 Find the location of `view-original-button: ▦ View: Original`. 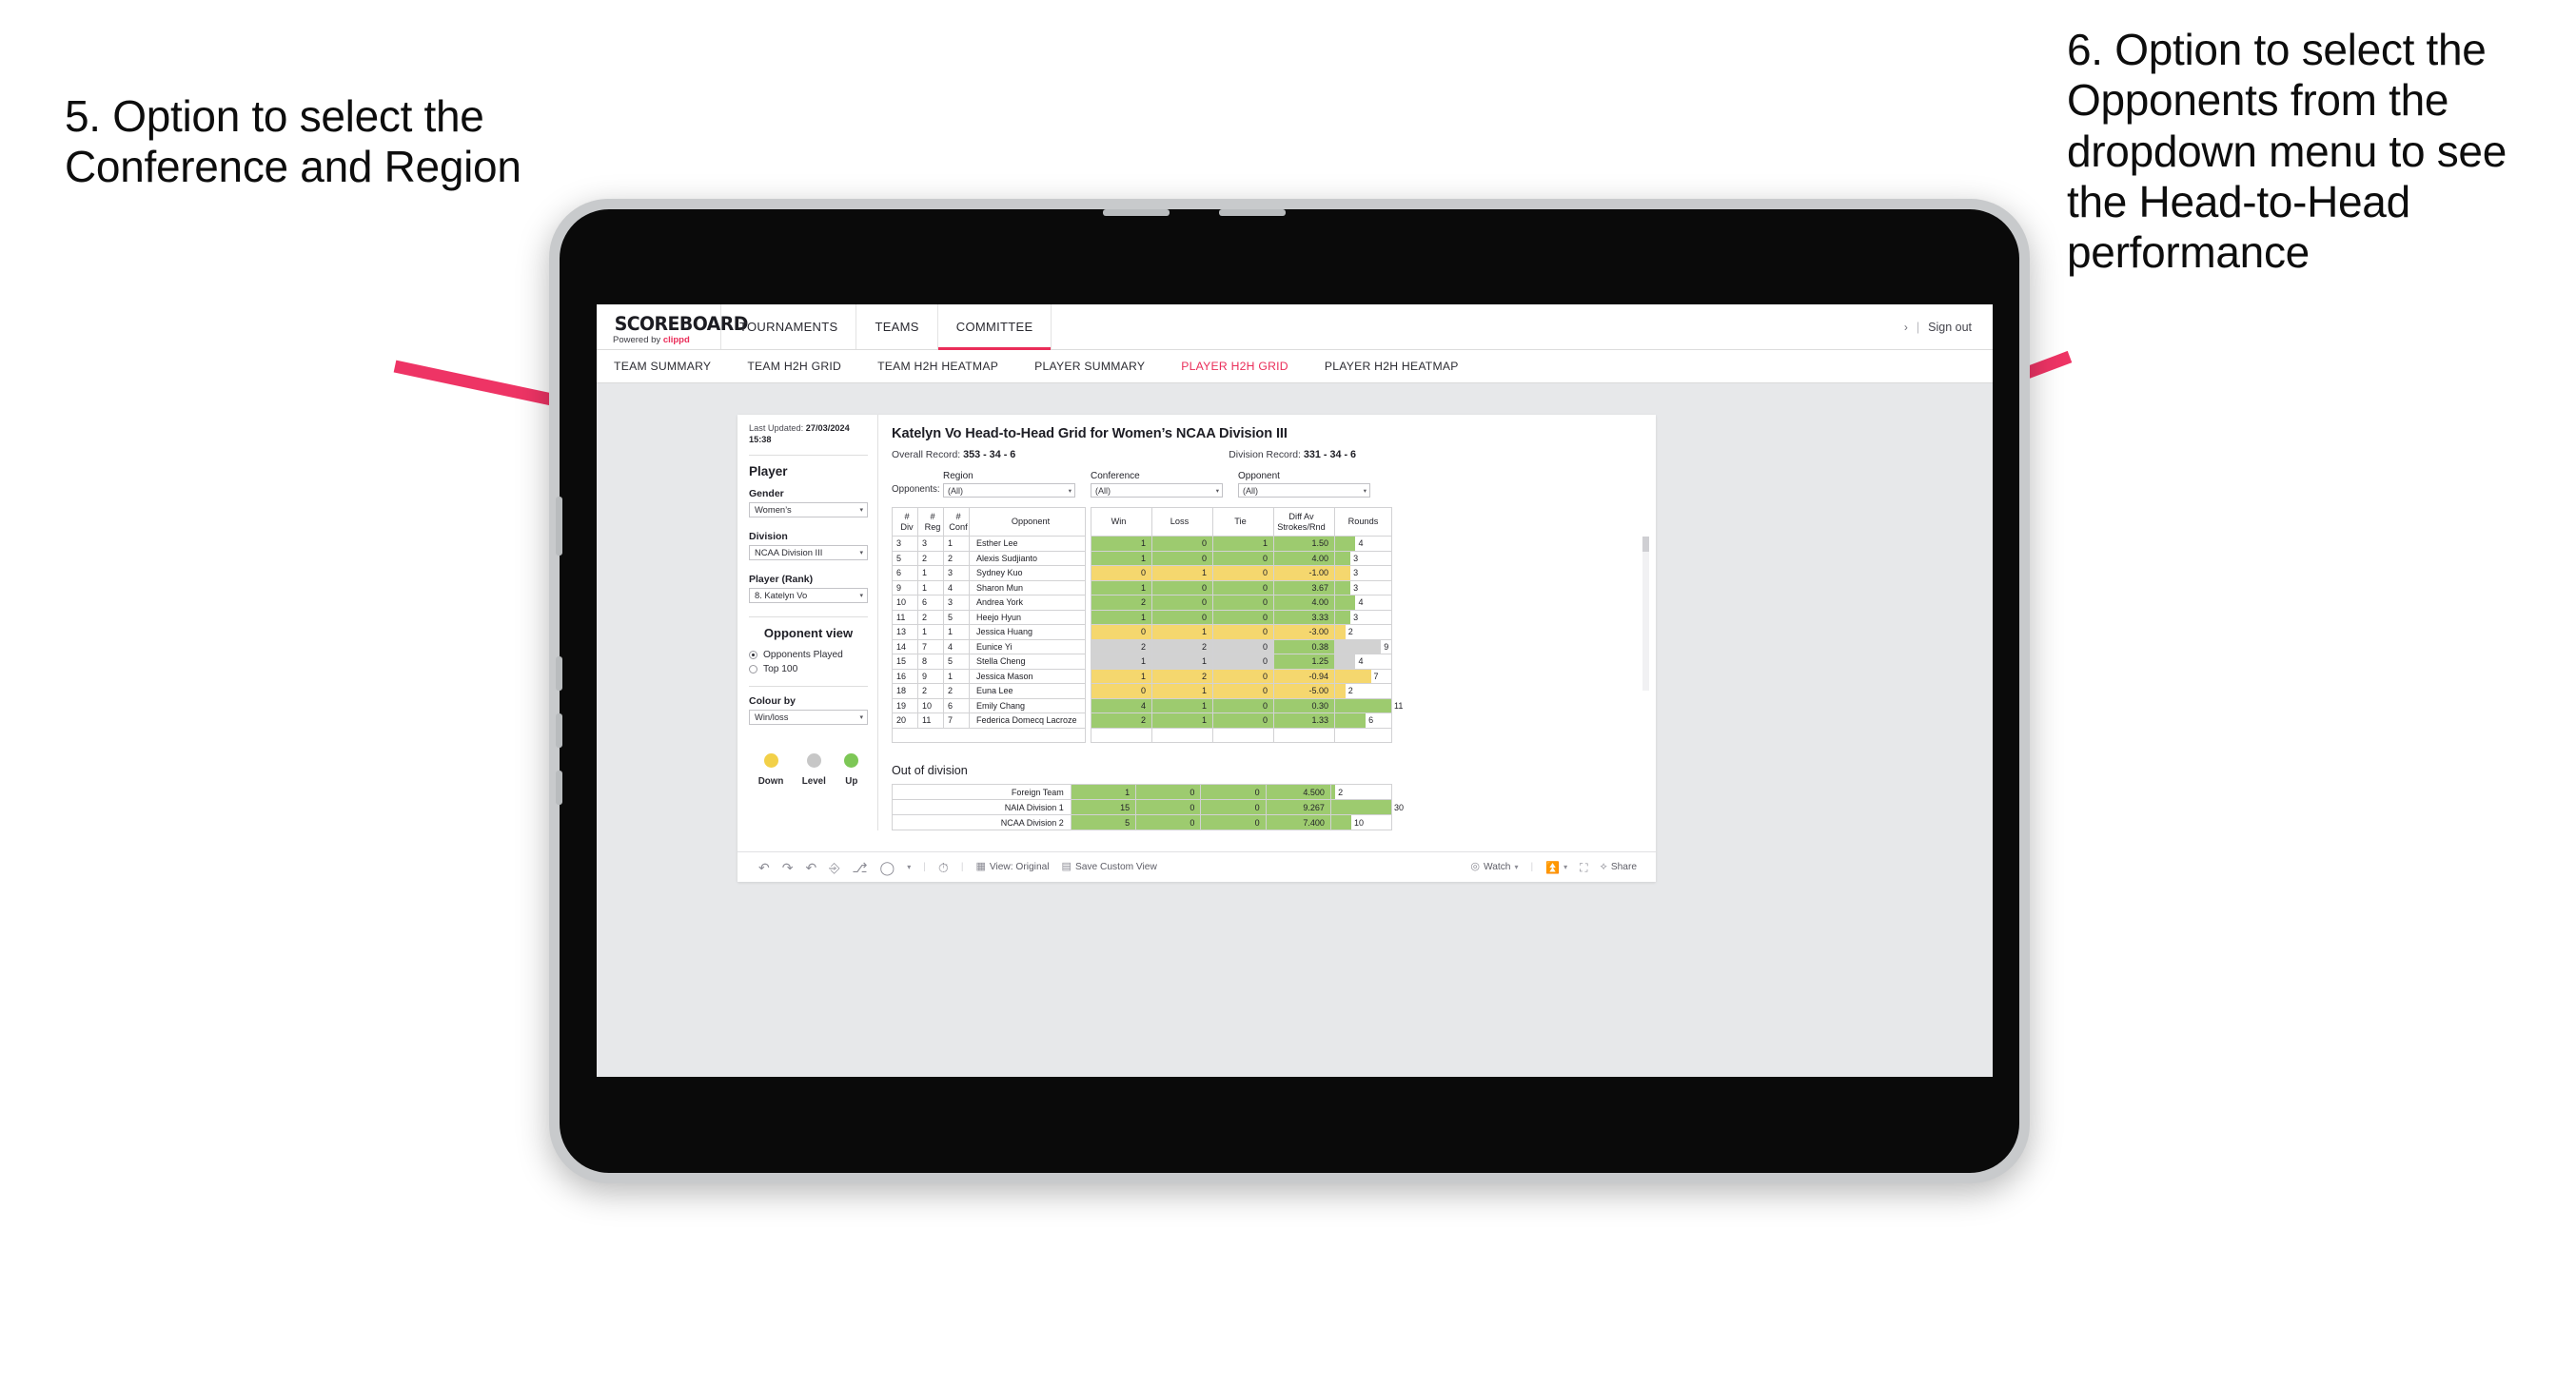

view-original-button: ▦ View: Original is located at coordinates (1012, 867).